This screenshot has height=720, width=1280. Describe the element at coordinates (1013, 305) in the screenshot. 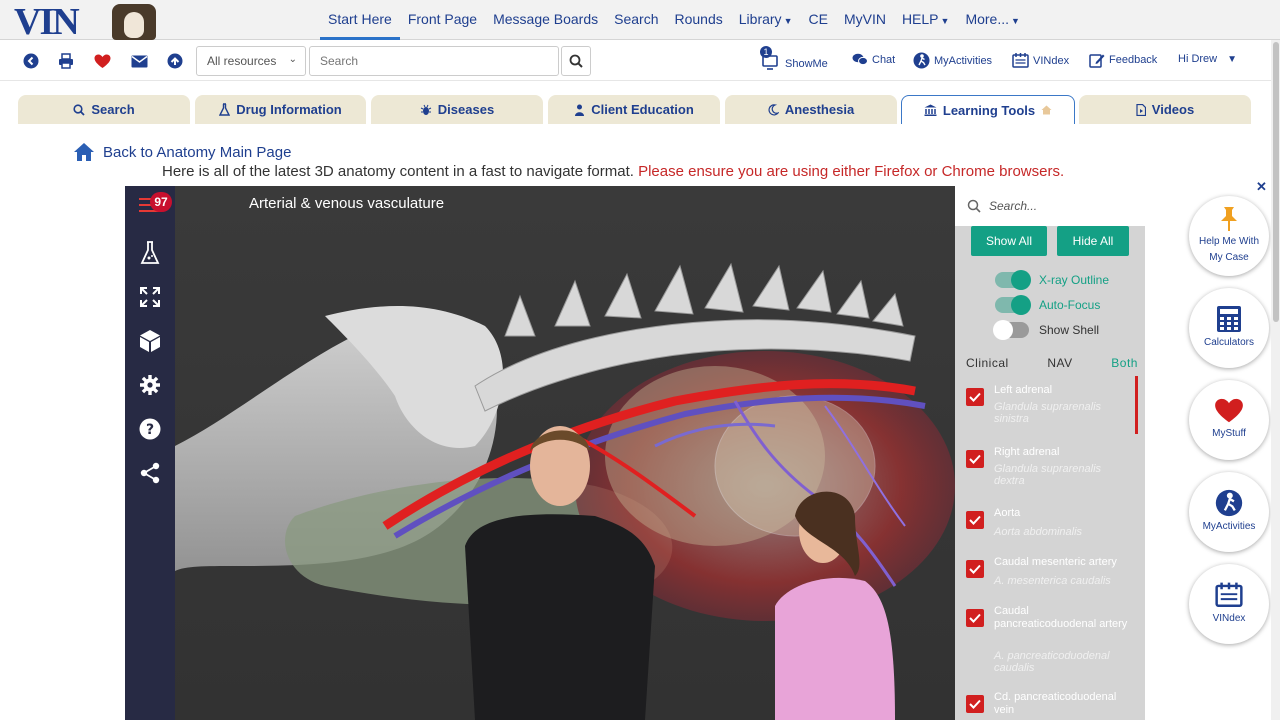

I see `auto-focus-toggle` at that location.